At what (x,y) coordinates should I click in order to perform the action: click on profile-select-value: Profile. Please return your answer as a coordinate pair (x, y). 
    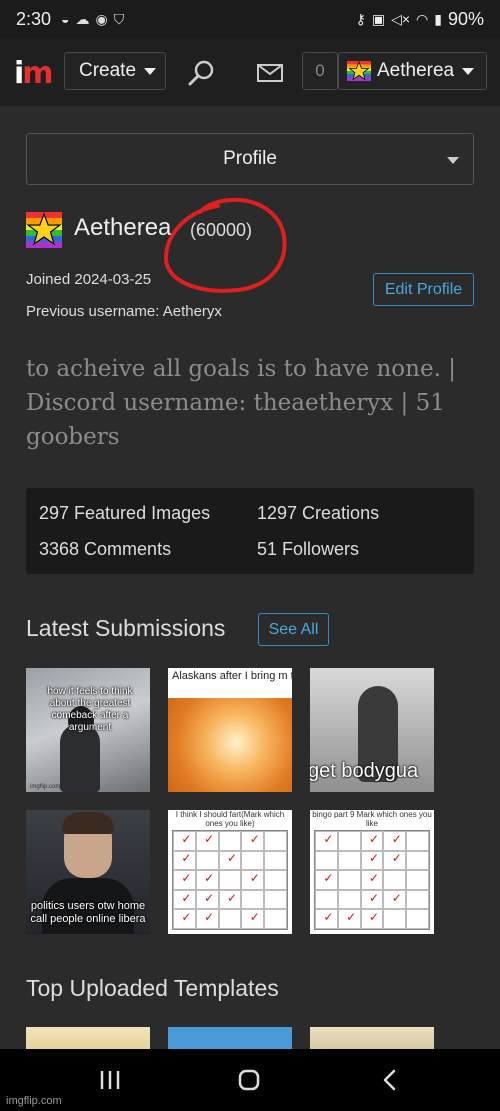
    Looking at the image, I should click on (250, 158).